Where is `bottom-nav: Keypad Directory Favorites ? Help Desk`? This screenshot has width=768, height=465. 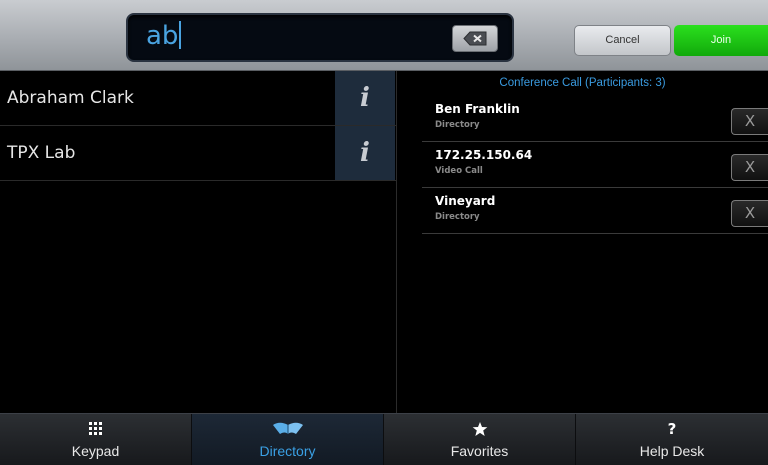 bottom-nav: Keypad Directory Favorites ? Help Desk is located at coordinates (384, 439).